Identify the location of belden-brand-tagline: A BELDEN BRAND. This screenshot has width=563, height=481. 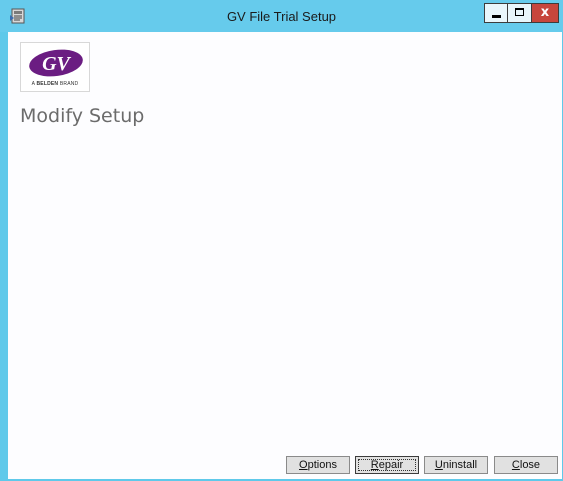
(55, 84).